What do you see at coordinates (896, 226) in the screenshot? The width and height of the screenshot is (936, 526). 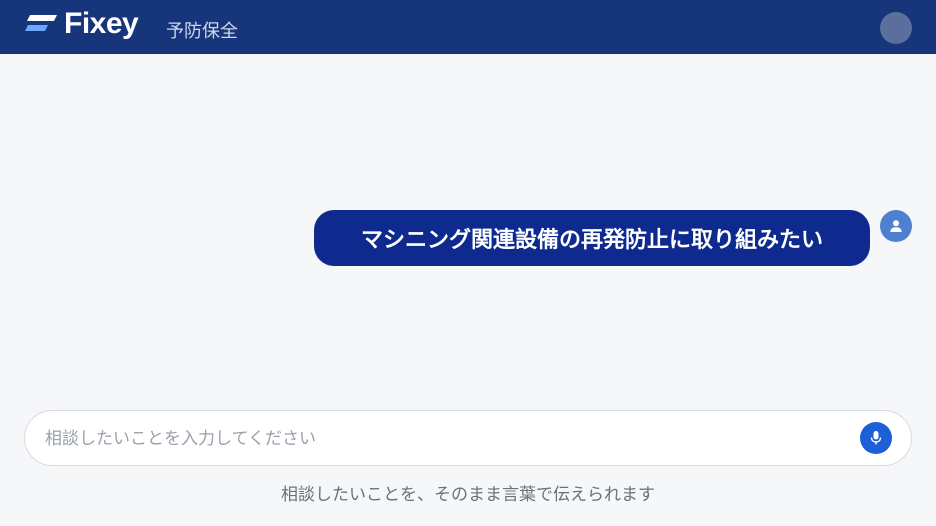 I see `user-icon` at bounding box center [896, 226].